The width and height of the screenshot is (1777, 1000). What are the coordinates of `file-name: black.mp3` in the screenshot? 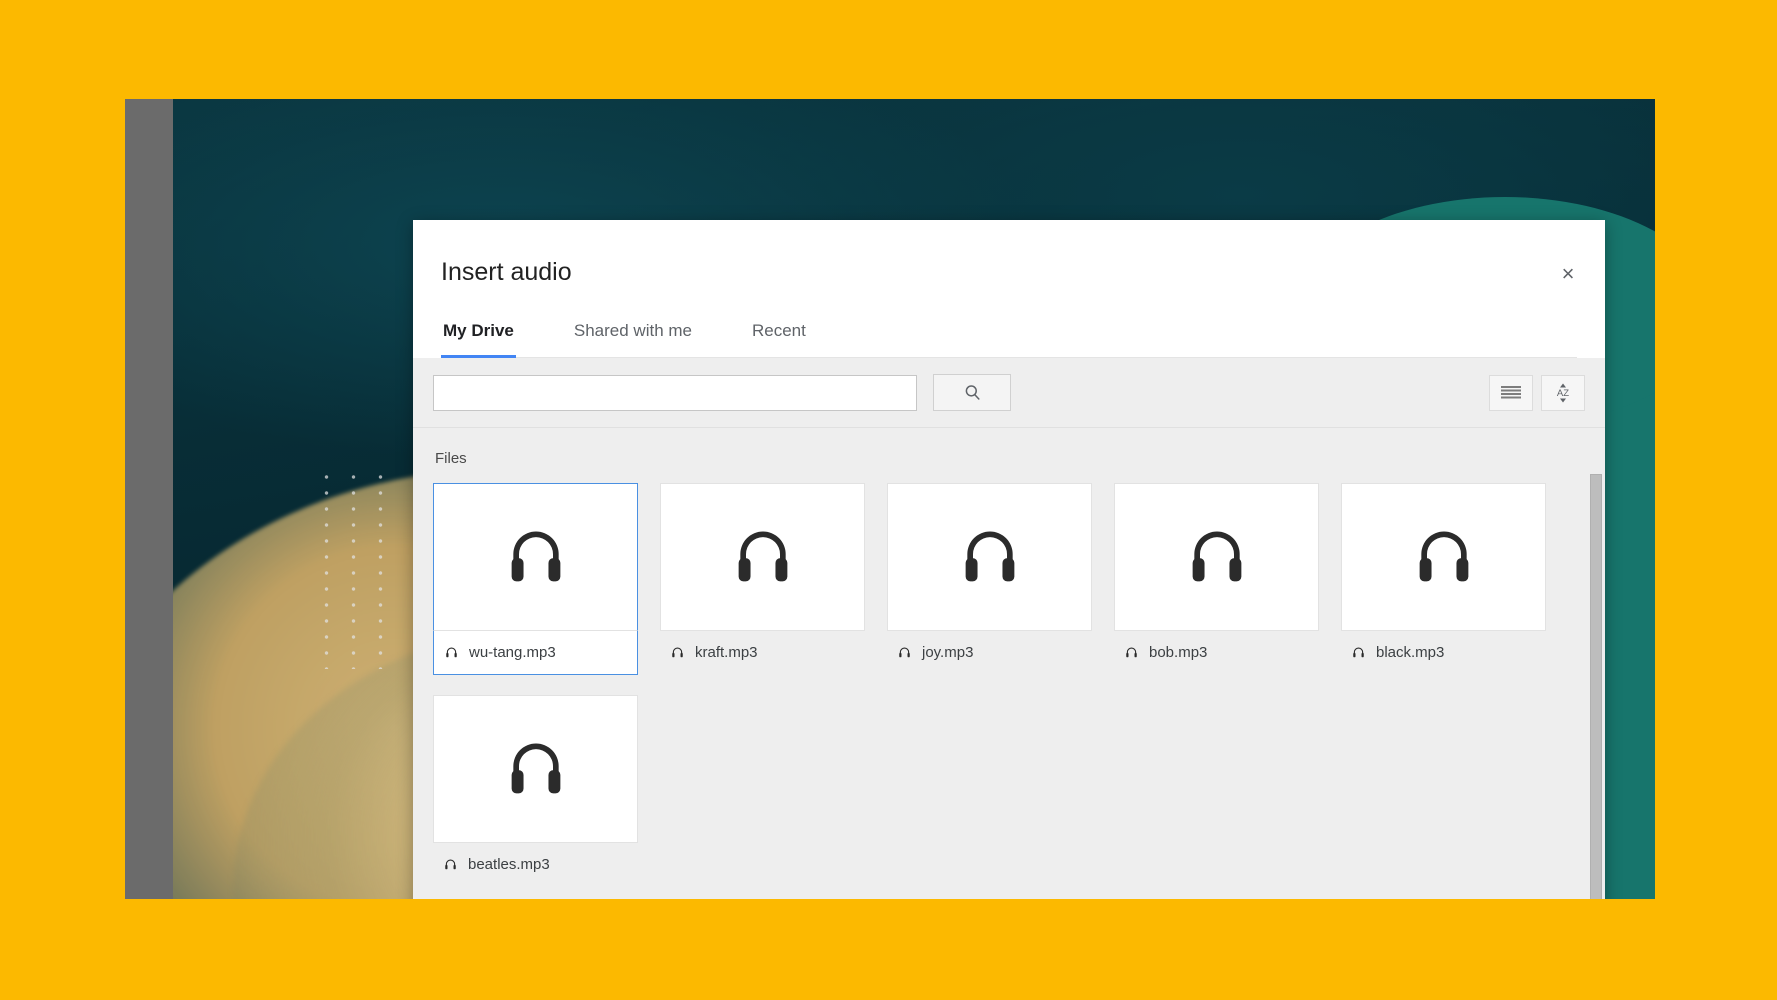 It's located at (1410, 652).